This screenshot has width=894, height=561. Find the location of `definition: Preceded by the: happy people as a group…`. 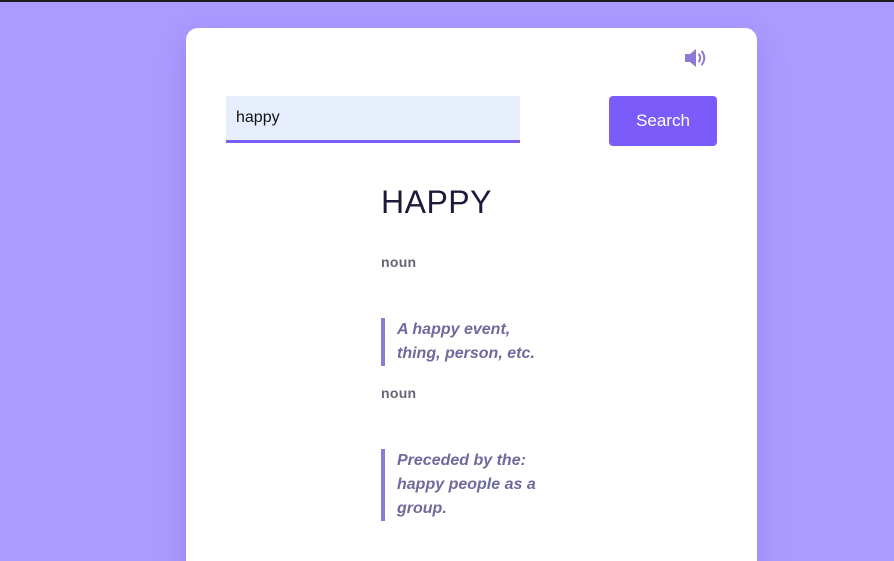

definition: Preceded by the: happy people as a group… is located at coordinates (469, 485).